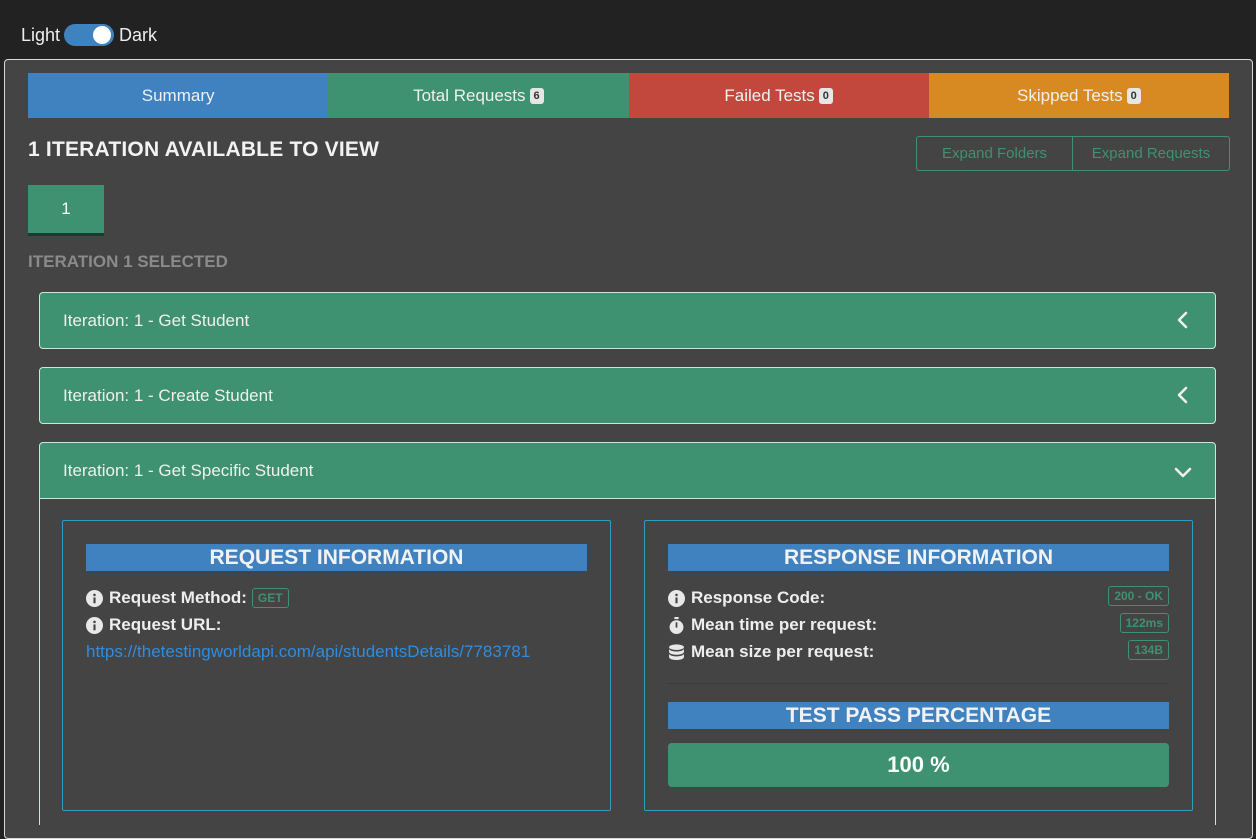 The height and width of the screenshot is (839, 1256). I want to click on request-accordion-get-student: Iteration: 1 - Get Student, so click(627, 320).